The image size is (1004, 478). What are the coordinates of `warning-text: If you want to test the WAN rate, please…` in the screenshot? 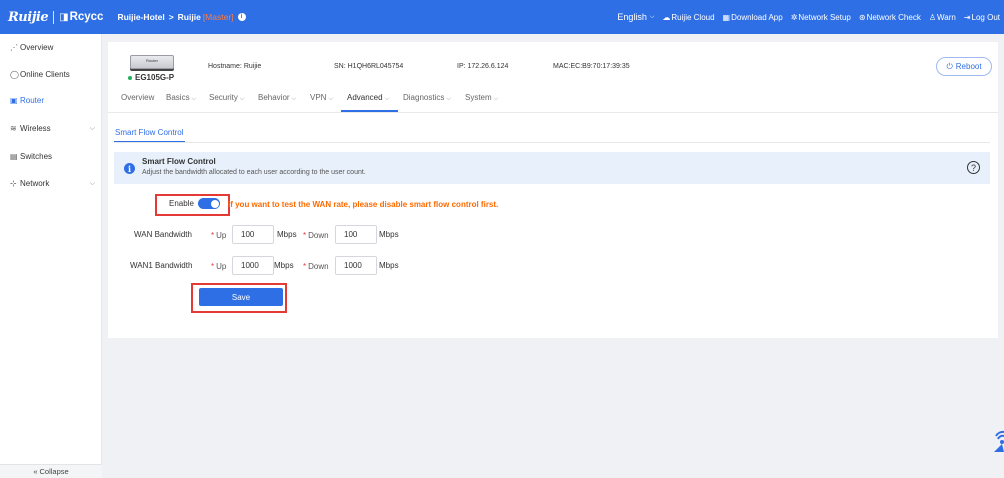 It's located at (363, 204).